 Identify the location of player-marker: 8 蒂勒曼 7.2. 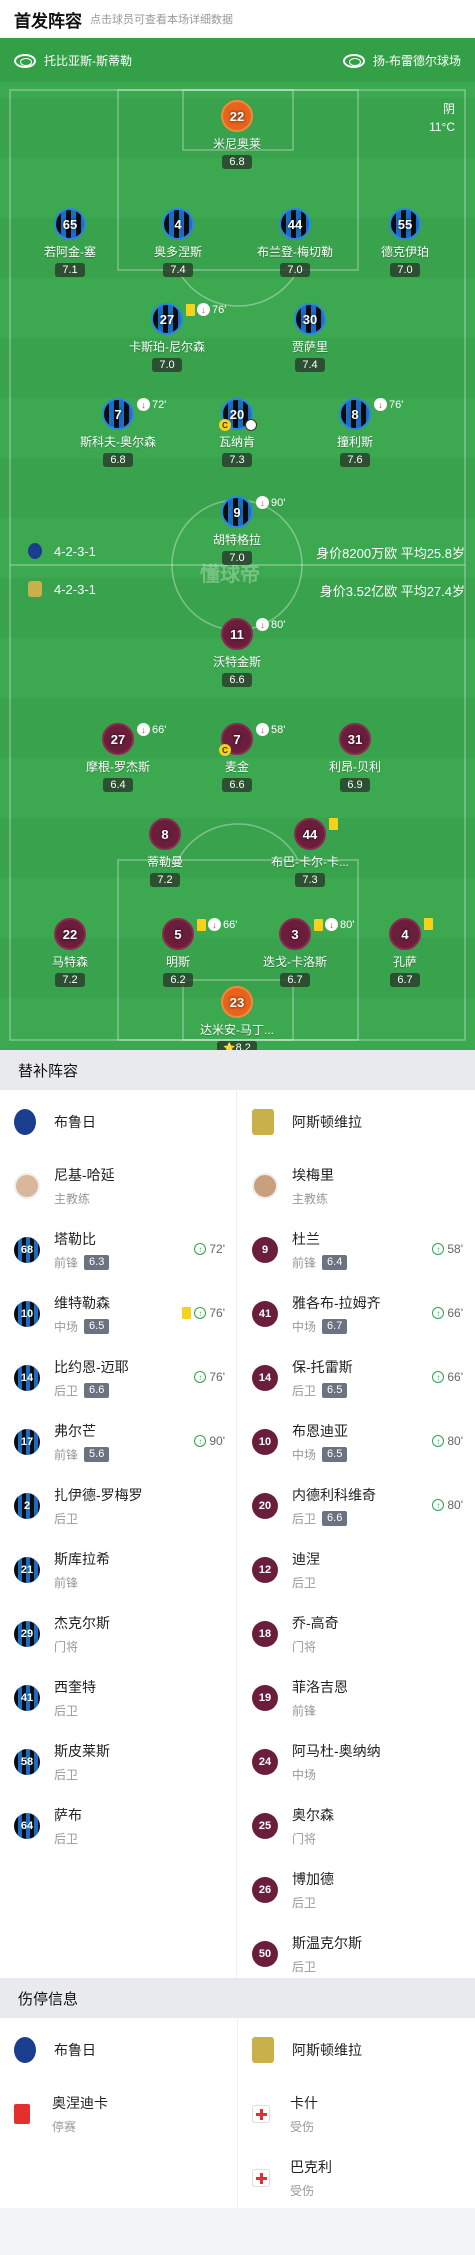
(165, 853).